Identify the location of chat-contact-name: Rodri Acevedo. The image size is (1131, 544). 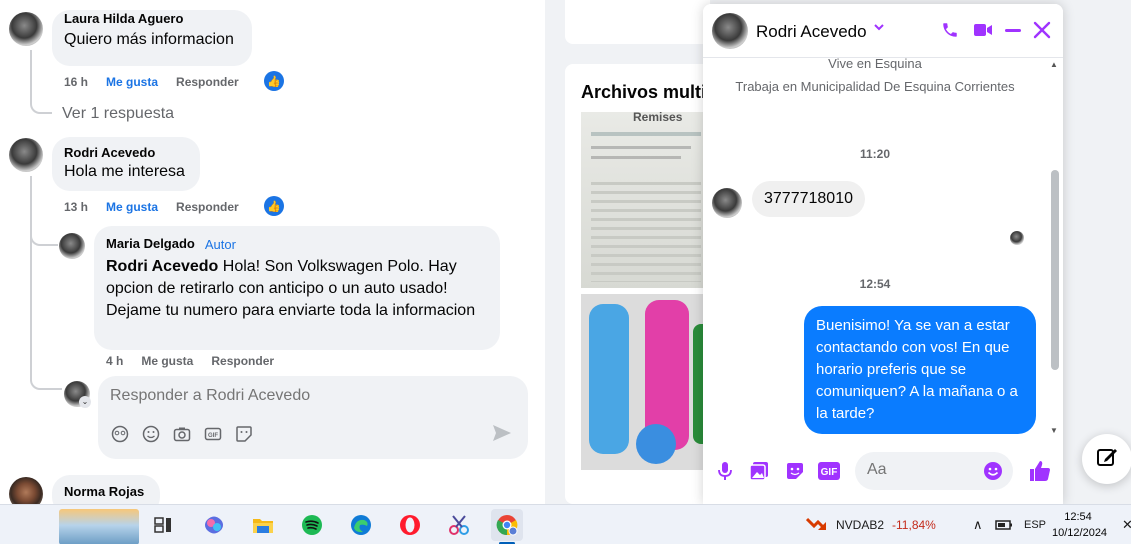
(811, 32).